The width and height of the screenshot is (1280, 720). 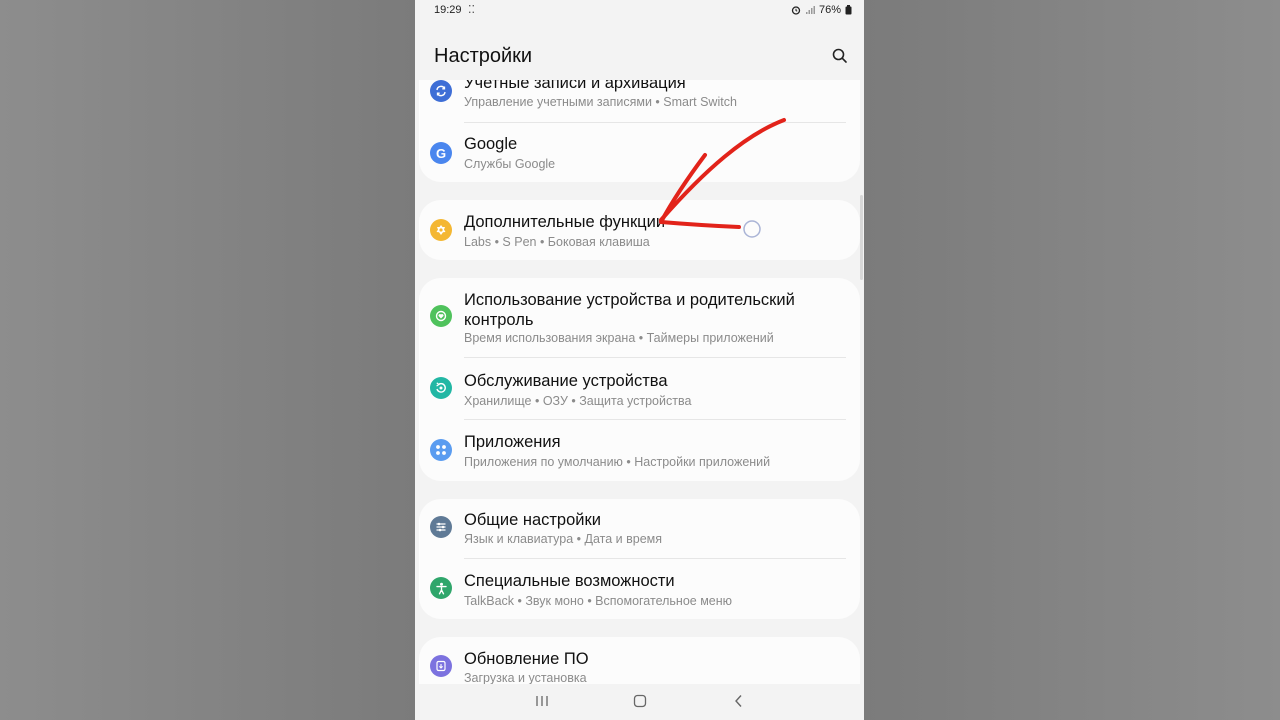 I want to click on home-icon, so click(x=640, y=701).